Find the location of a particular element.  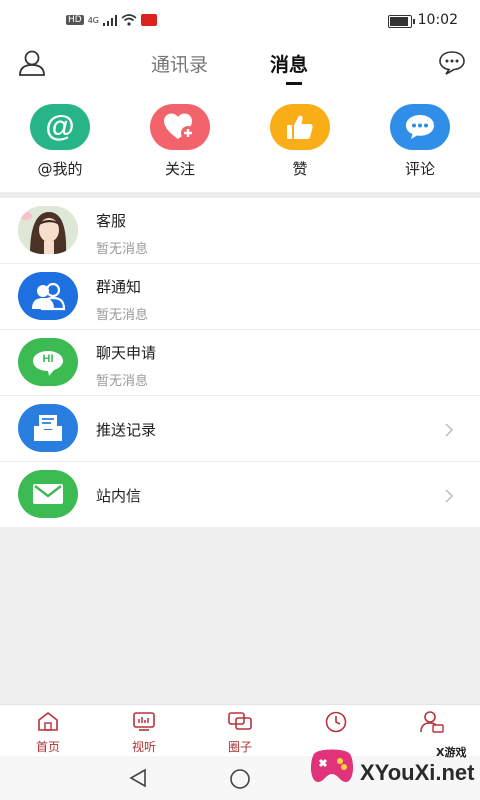

list-item-title: 站内信 is located at coordinates (119, 496).